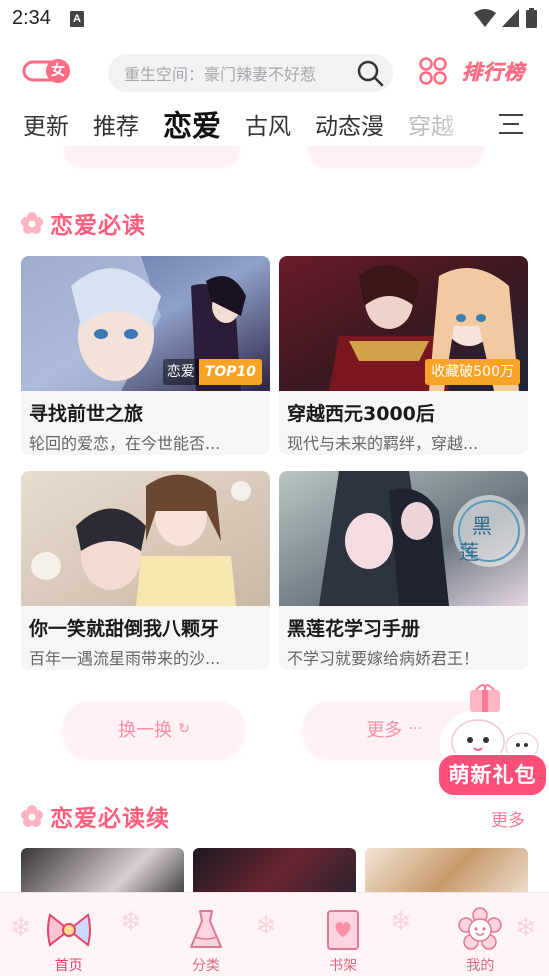 This screenshot has height=976, width=549. I want to click on more-label: 更多, so click(384, 730).